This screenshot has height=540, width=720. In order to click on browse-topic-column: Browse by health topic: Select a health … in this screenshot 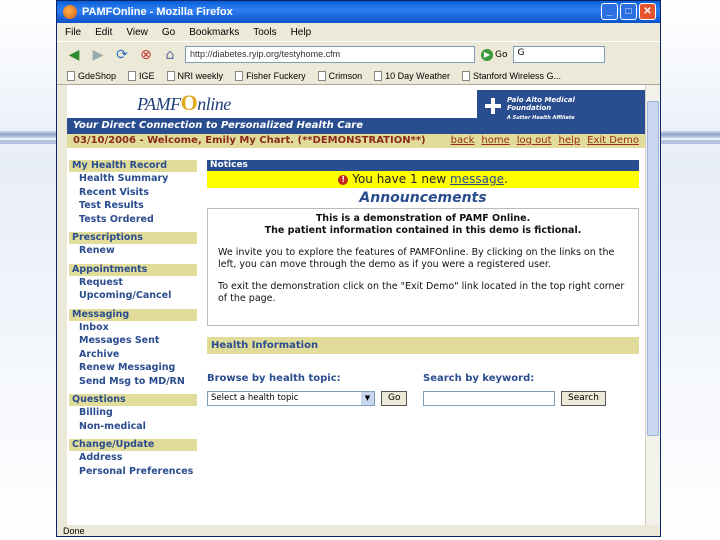, I will do `click(315, 389)`.